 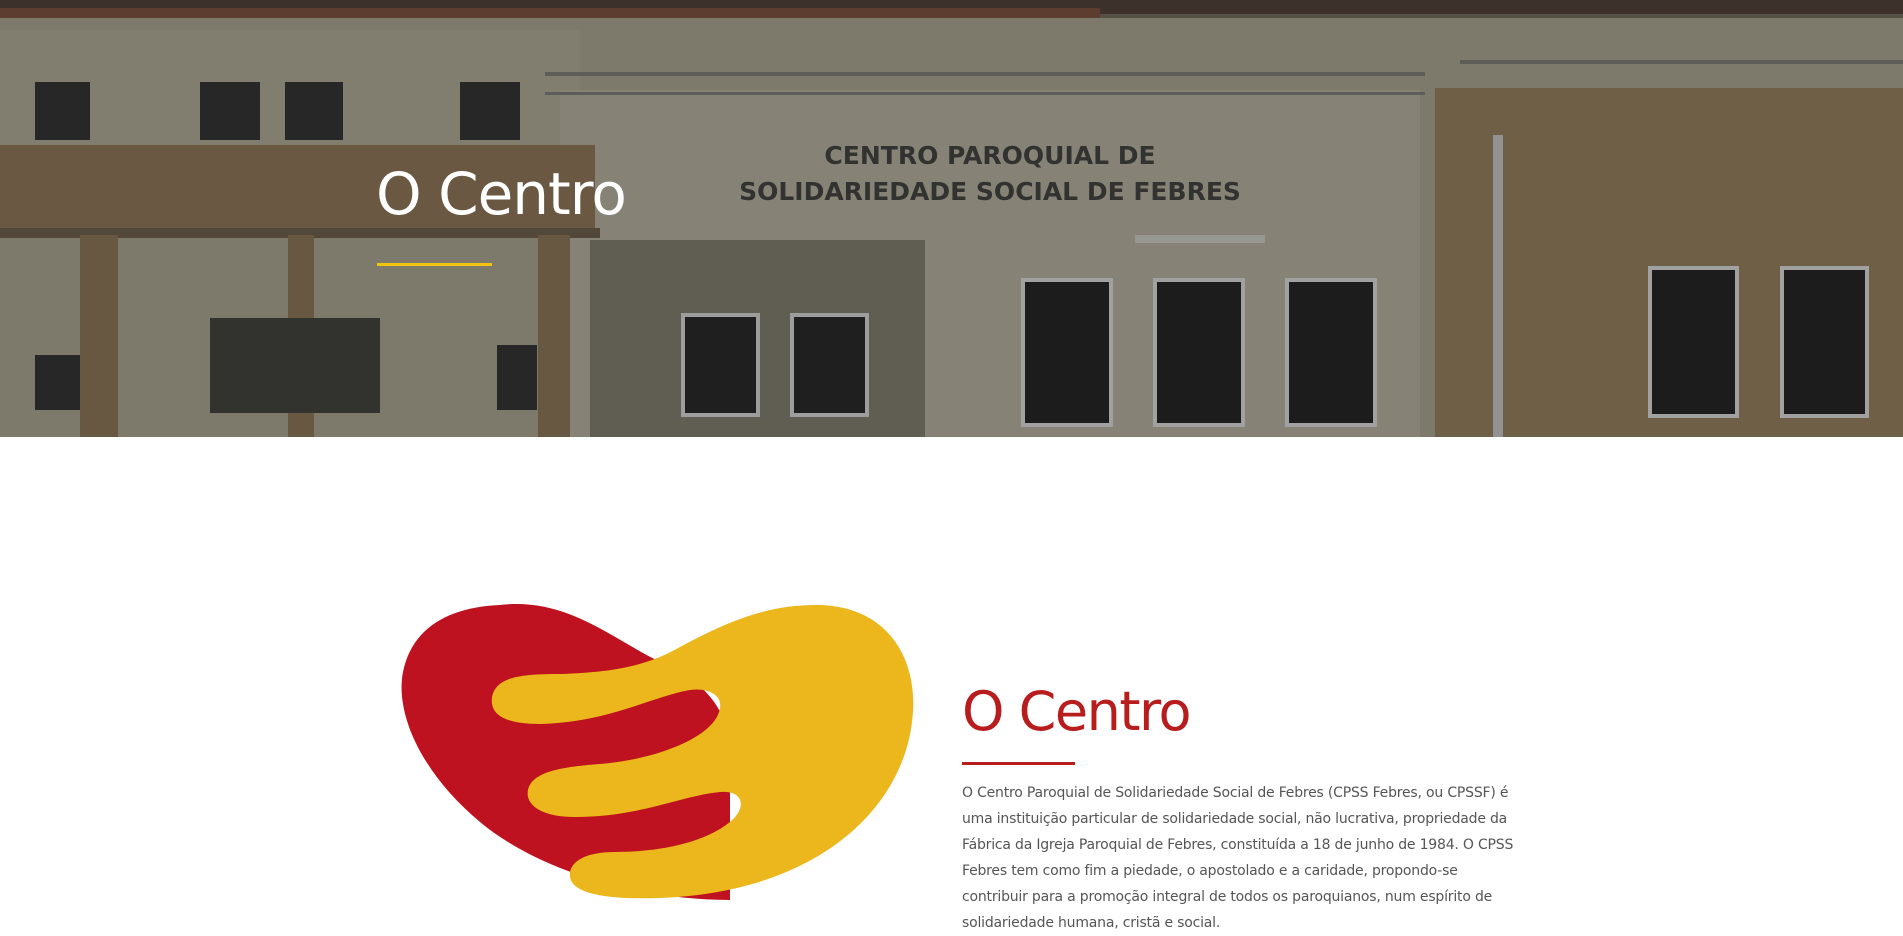 What do you see at coordinates (434, 264) in the screenshot?
I see `hero-title-underline` at bounding box center [434, 264].